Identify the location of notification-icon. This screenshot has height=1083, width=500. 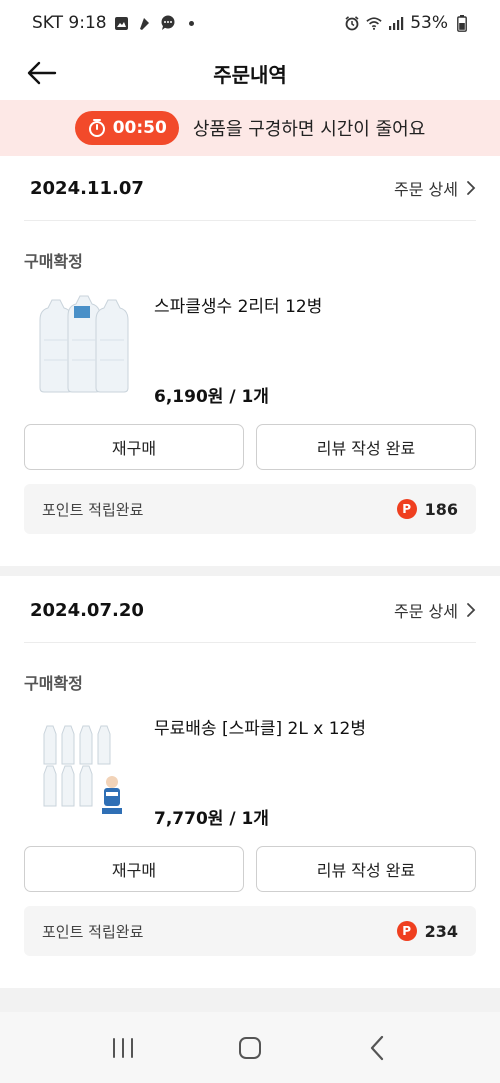
(145, 23).